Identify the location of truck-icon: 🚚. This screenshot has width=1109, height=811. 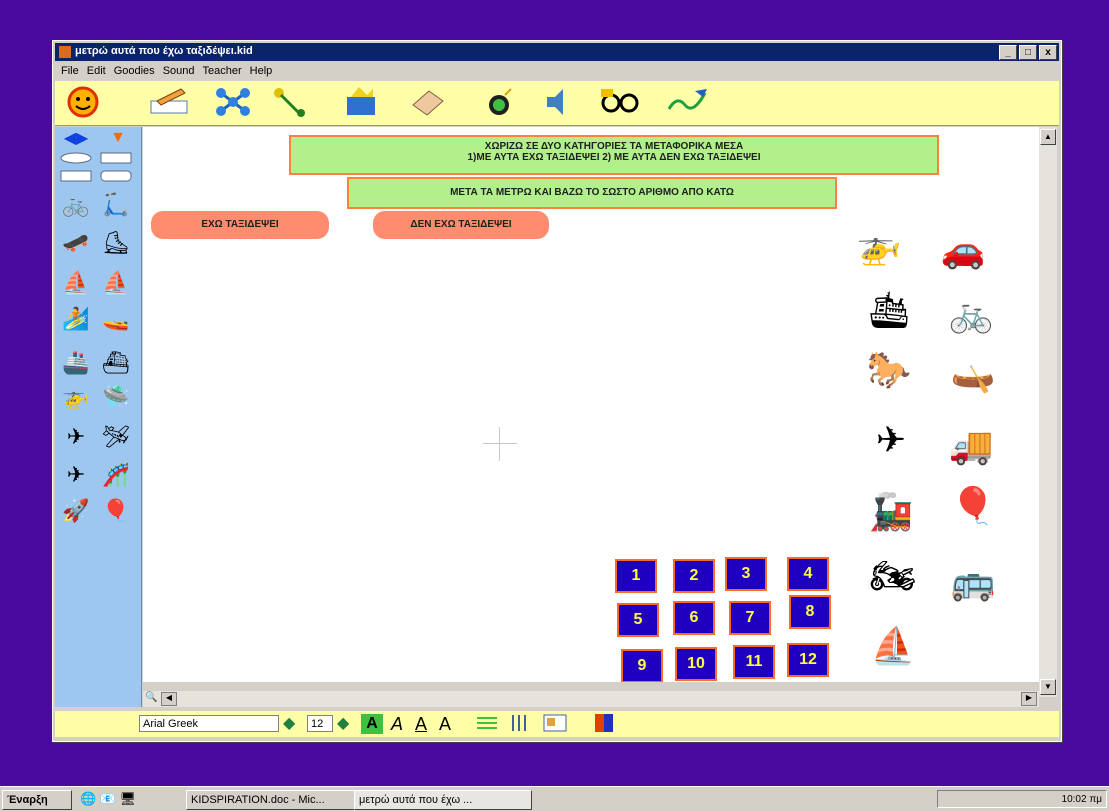
(971, 446).